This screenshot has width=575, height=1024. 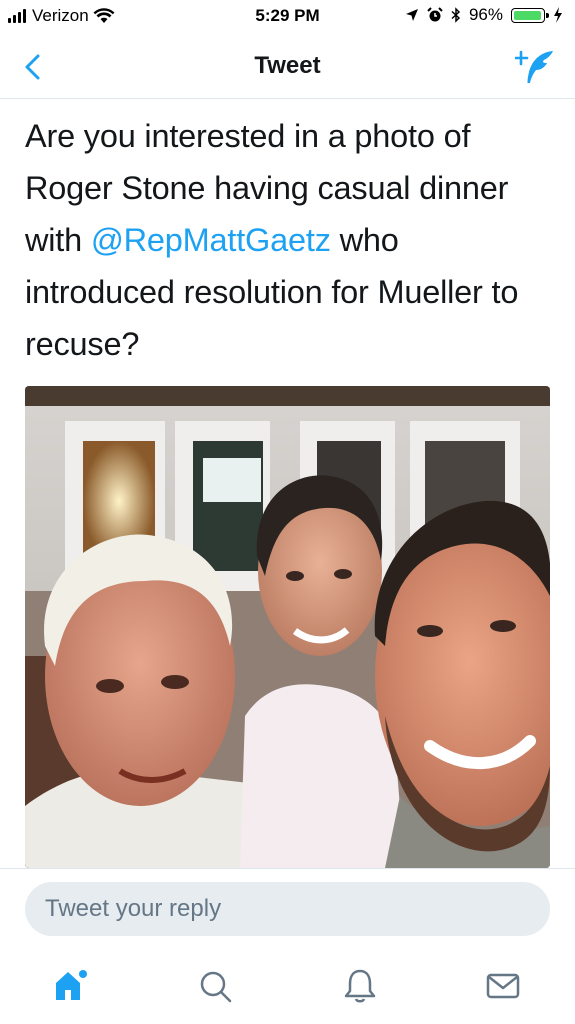 I want to click on reply-input, so click(x=287, y=909).